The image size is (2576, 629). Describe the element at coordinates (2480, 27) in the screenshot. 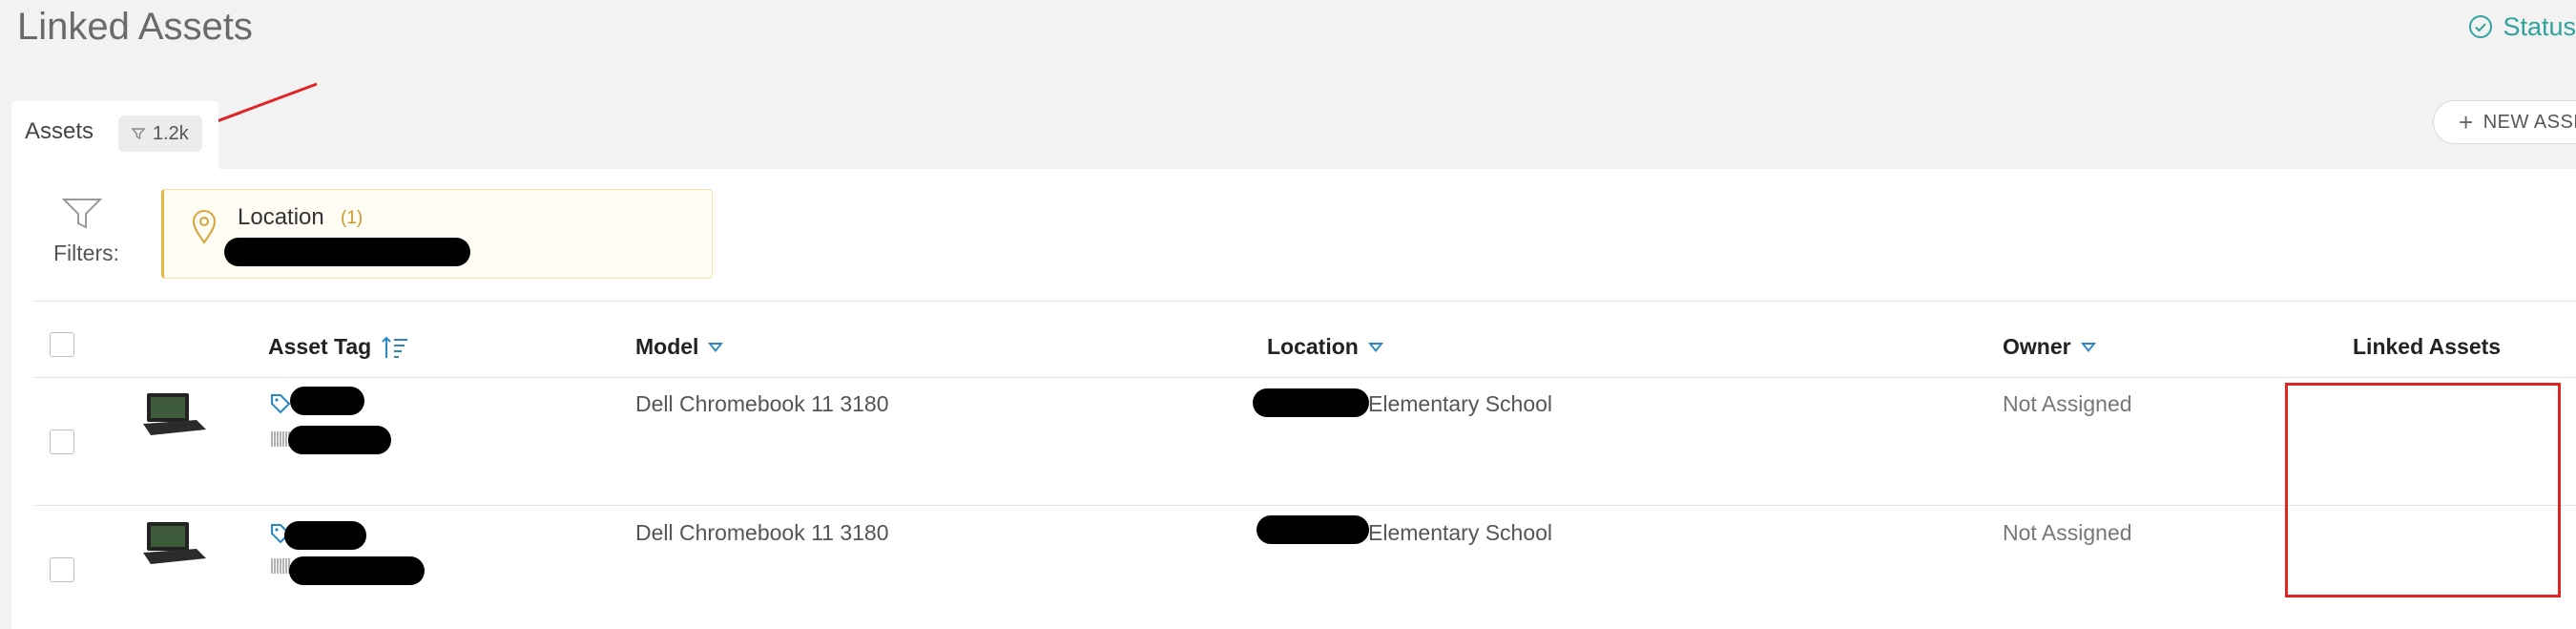

I see `check-circle-icon` at that location.